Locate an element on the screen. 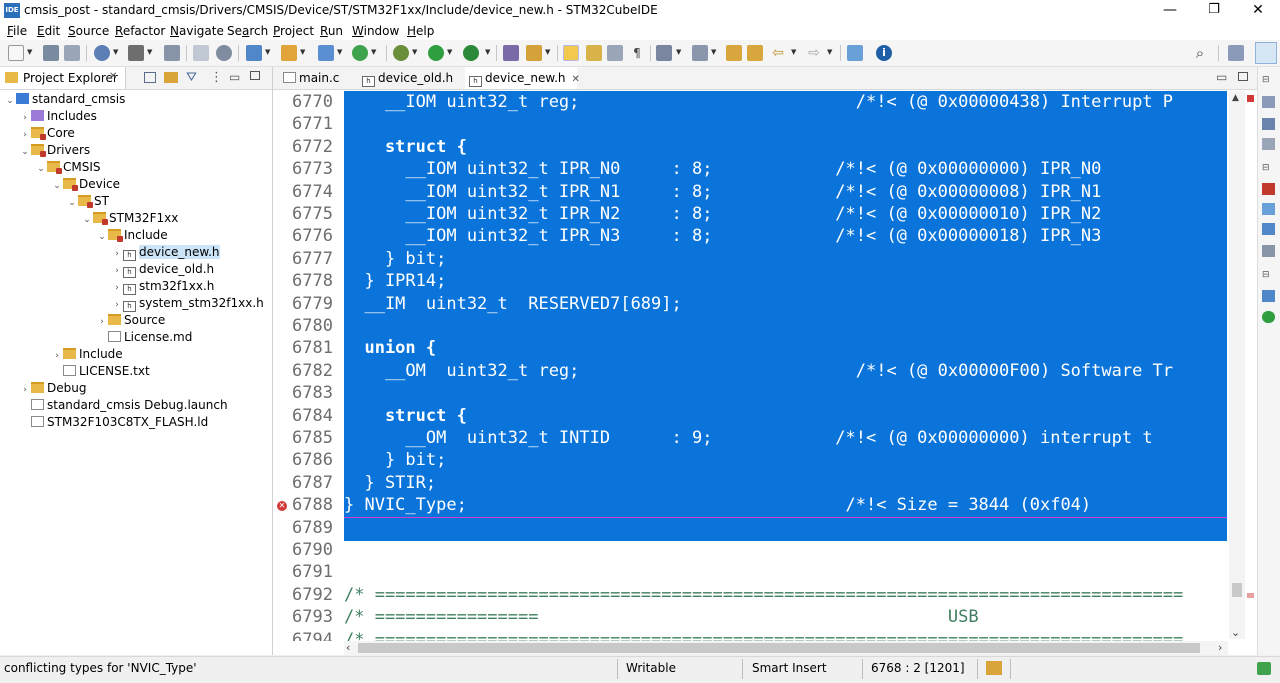 This screenshot has height=683, width=1280. tree-item-standard-cmsis: ⌄ standard_cmsis is located at coordinates (65, 99).